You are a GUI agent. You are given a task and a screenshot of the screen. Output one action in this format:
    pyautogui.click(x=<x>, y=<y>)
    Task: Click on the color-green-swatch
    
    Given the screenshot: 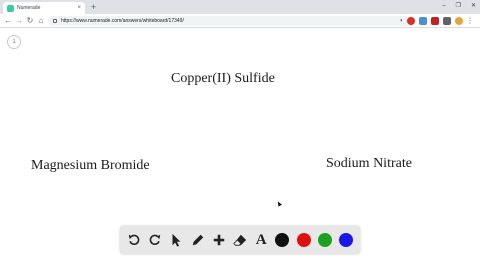 What is the action you would take?
    pyautogui.click(x=325, y=240)
    